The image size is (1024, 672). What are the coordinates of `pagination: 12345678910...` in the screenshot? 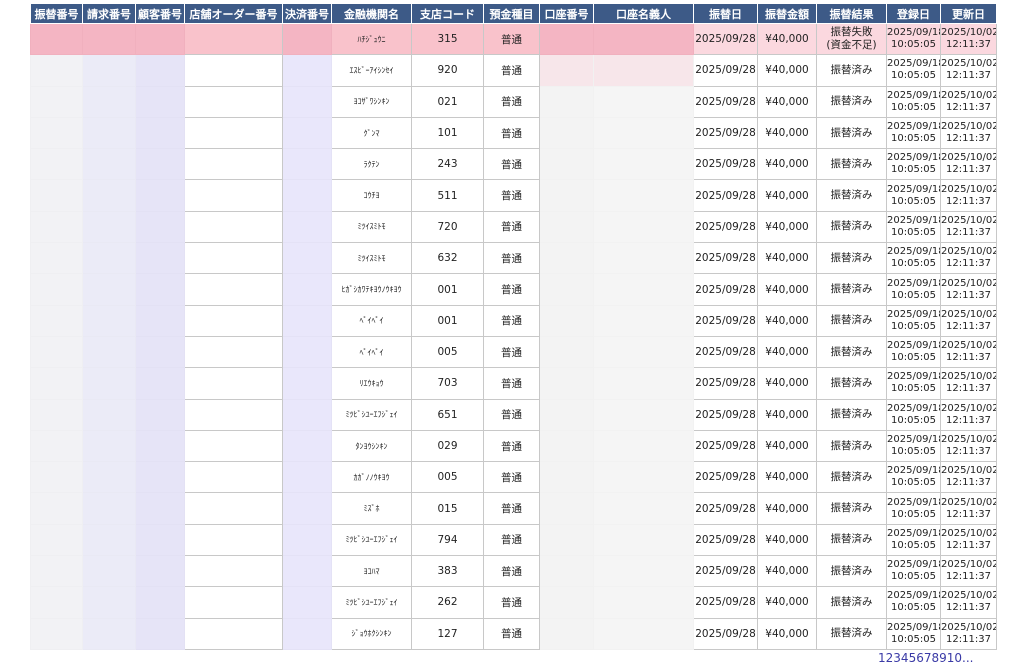 It's located at (926, 658).